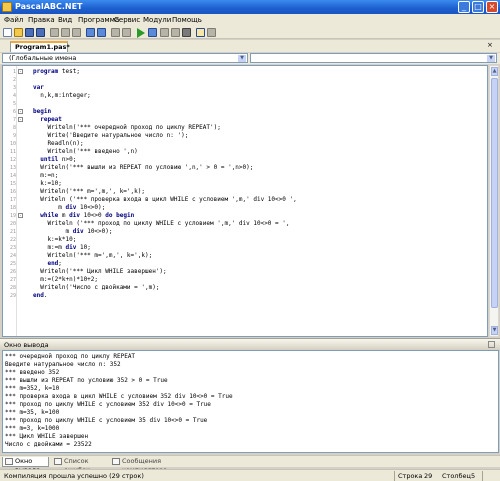  I want to click on line-number: 8, so click(14, 128).